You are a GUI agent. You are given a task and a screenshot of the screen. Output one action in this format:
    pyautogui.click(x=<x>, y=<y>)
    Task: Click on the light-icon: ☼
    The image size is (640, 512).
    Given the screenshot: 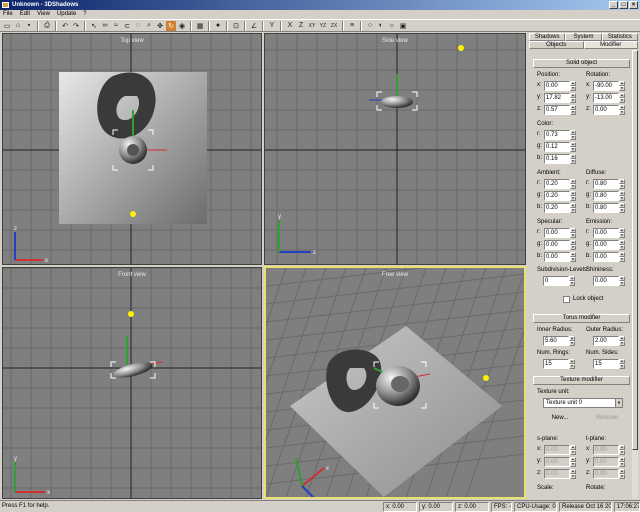 What is the action you would take?
    pyautogui.click(x=392, y=26)
    